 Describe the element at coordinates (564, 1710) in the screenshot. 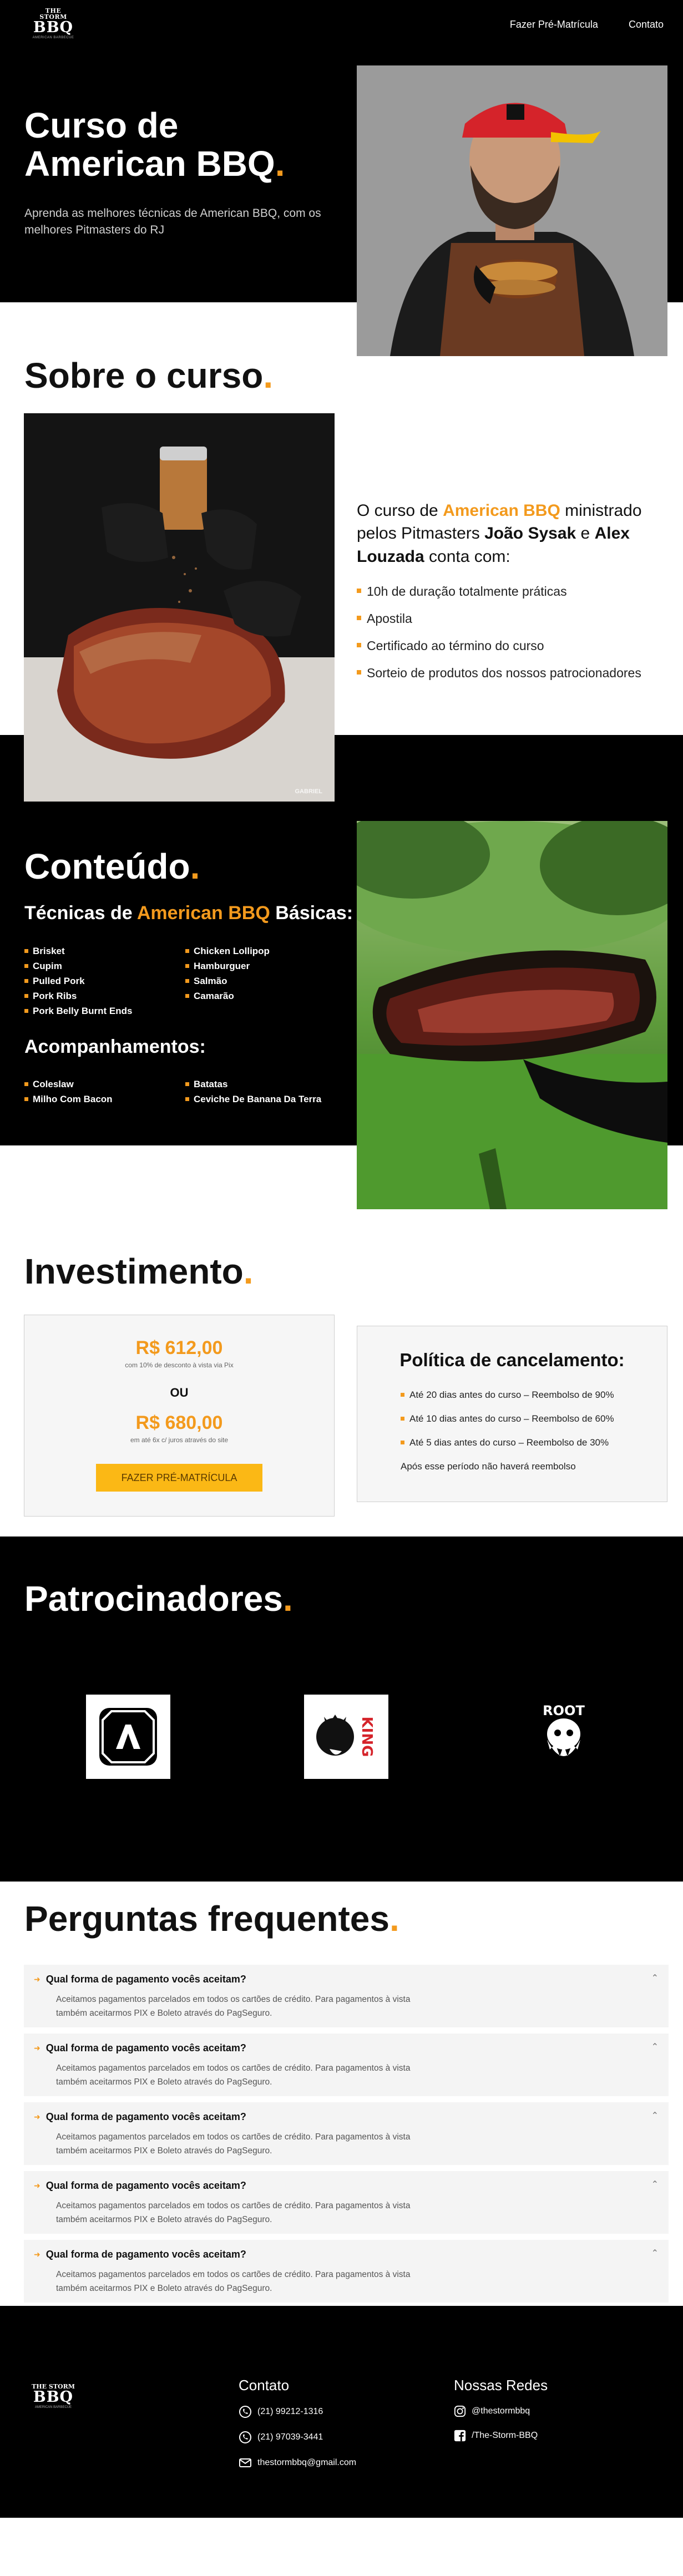

I see `svg-text: ROOT` at that location.